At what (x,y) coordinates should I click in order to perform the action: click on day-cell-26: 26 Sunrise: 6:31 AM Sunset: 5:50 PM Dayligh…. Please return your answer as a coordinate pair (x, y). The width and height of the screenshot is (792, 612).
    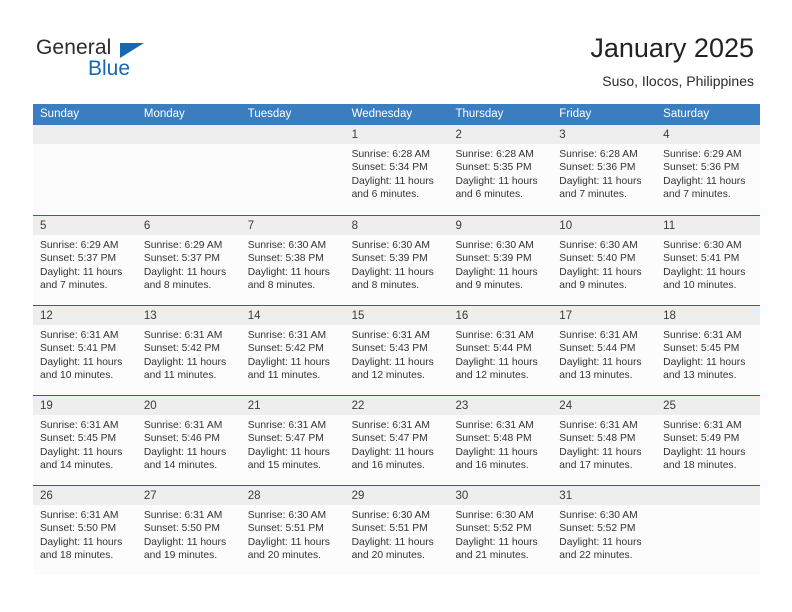
    Looking at the image, I should click on (85, 530).